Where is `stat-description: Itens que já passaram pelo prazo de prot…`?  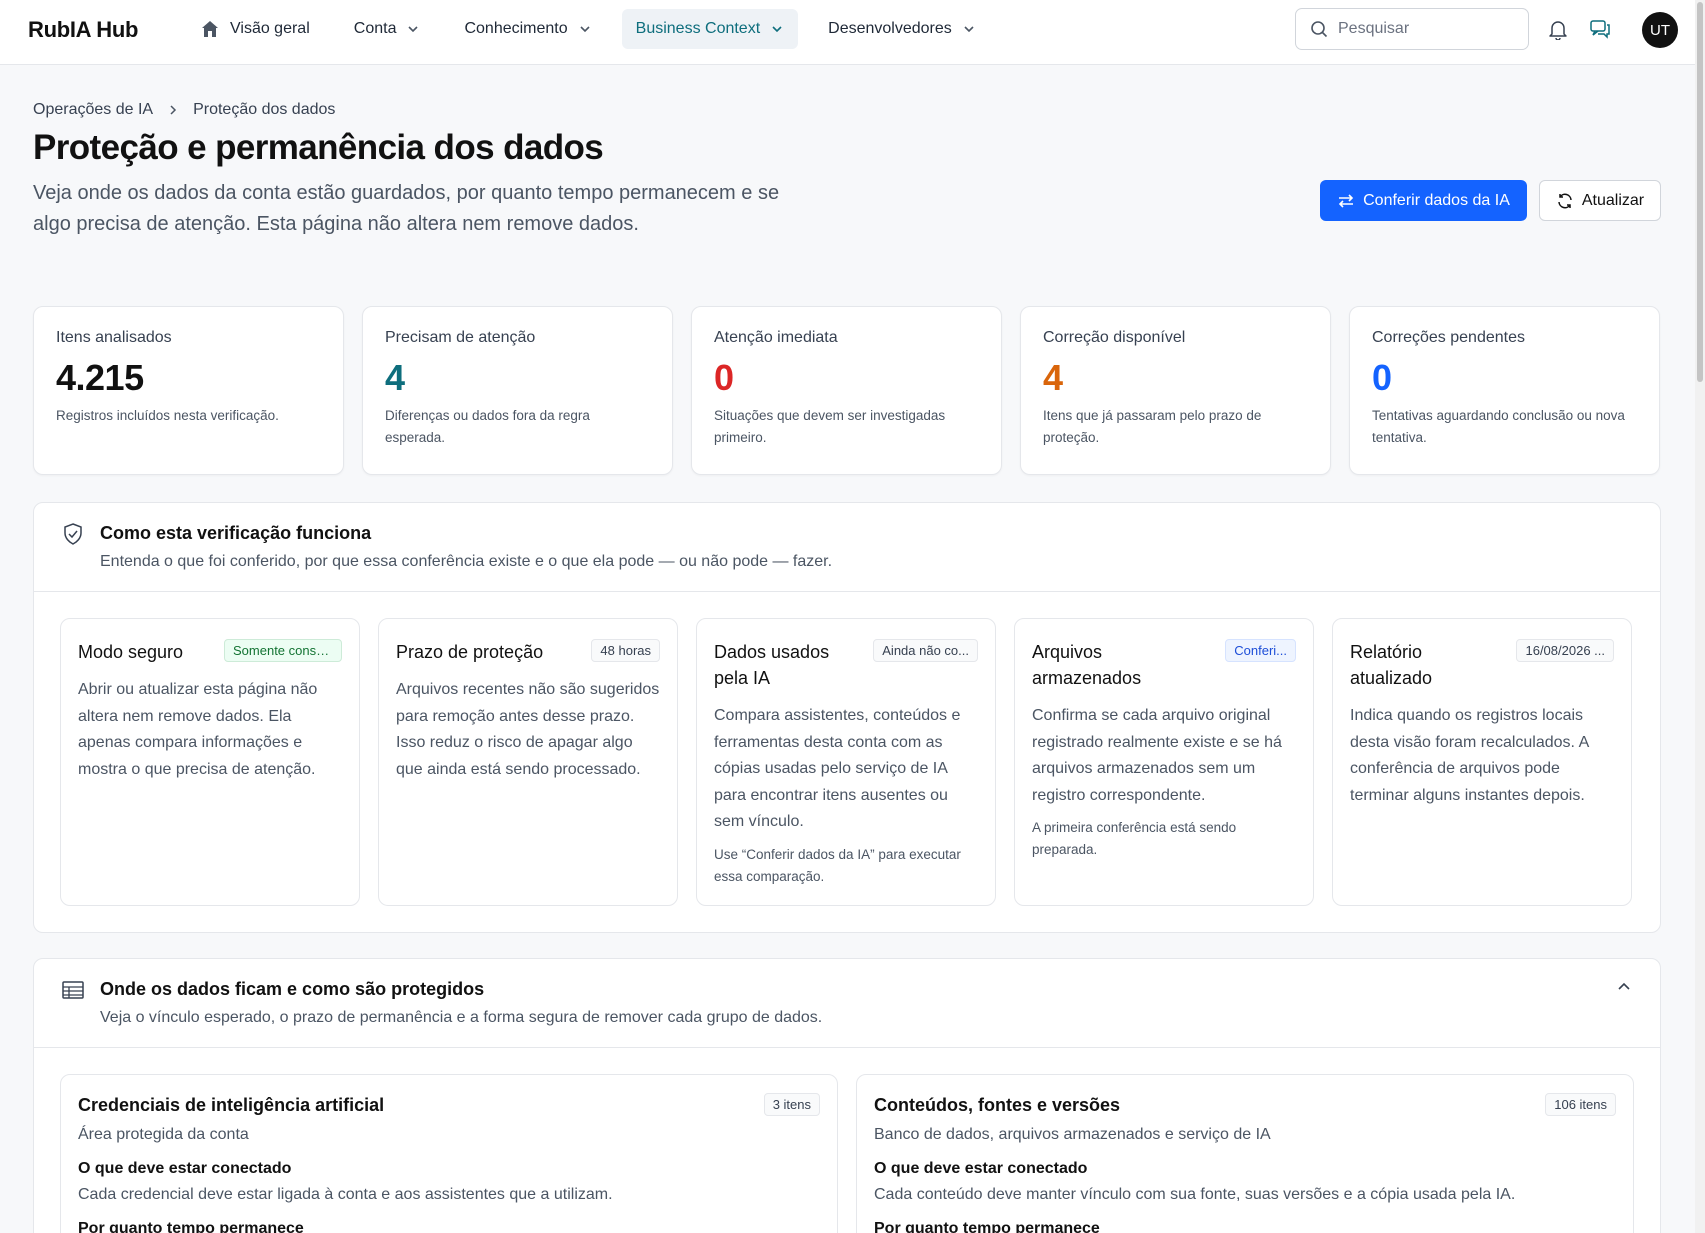
stat-description: Itens que já passaram pelo prazo de prot… is located at coordinates (1152, 426).